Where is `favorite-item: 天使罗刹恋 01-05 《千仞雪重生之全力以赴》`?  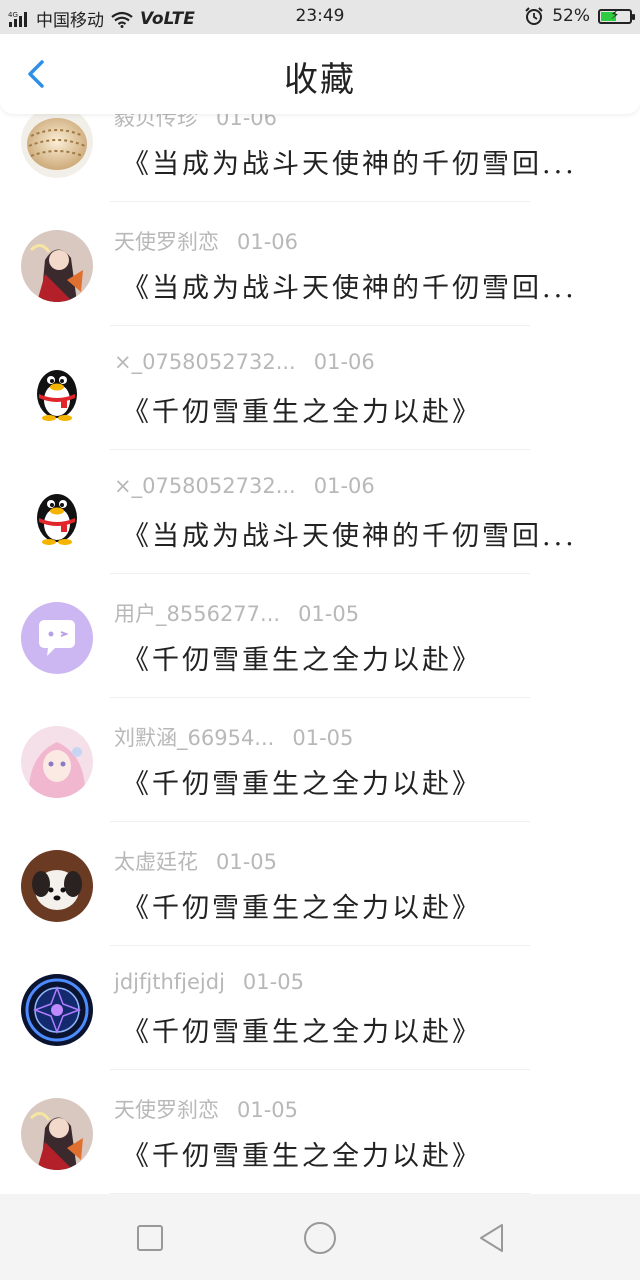
favorite-item: 天使罗刹恋 01-05 《千仞雪重生之全力以赴》 is located at coordinates (320, 1132).